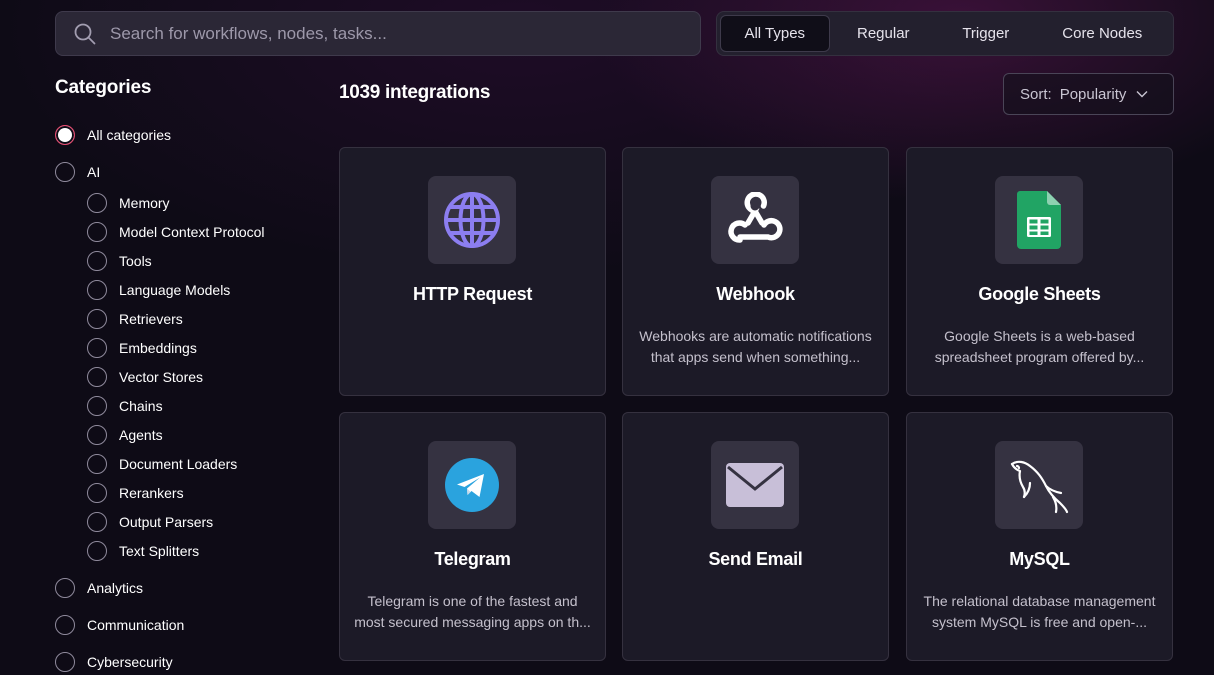  I want to click on category-chains: Chains, so click(125, 406).